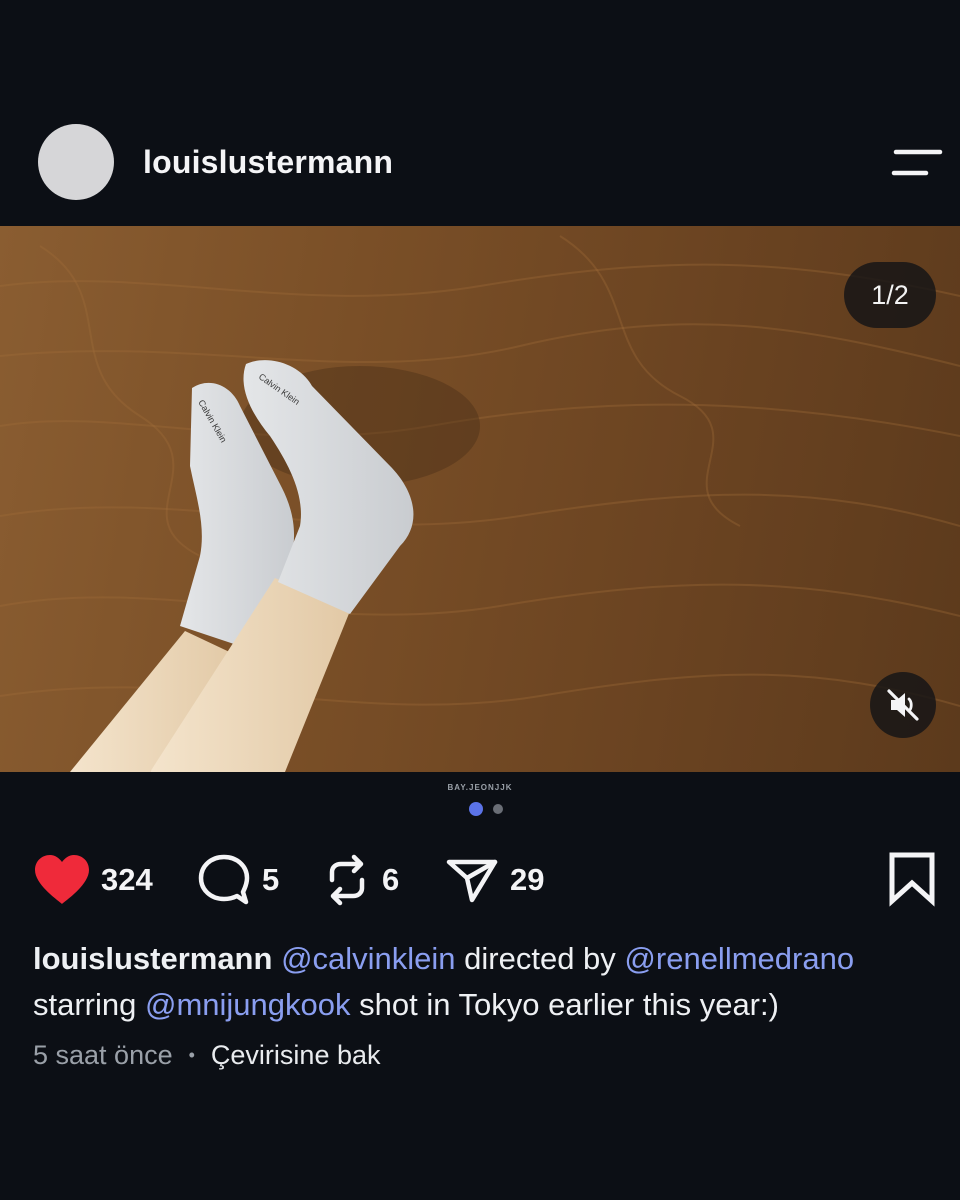 Image resolution: width=960 pixels, height=1200 pixels. Describe the element at coordinates (476, 809) in the screenshot. I see `carousel-dot-active` at that location.